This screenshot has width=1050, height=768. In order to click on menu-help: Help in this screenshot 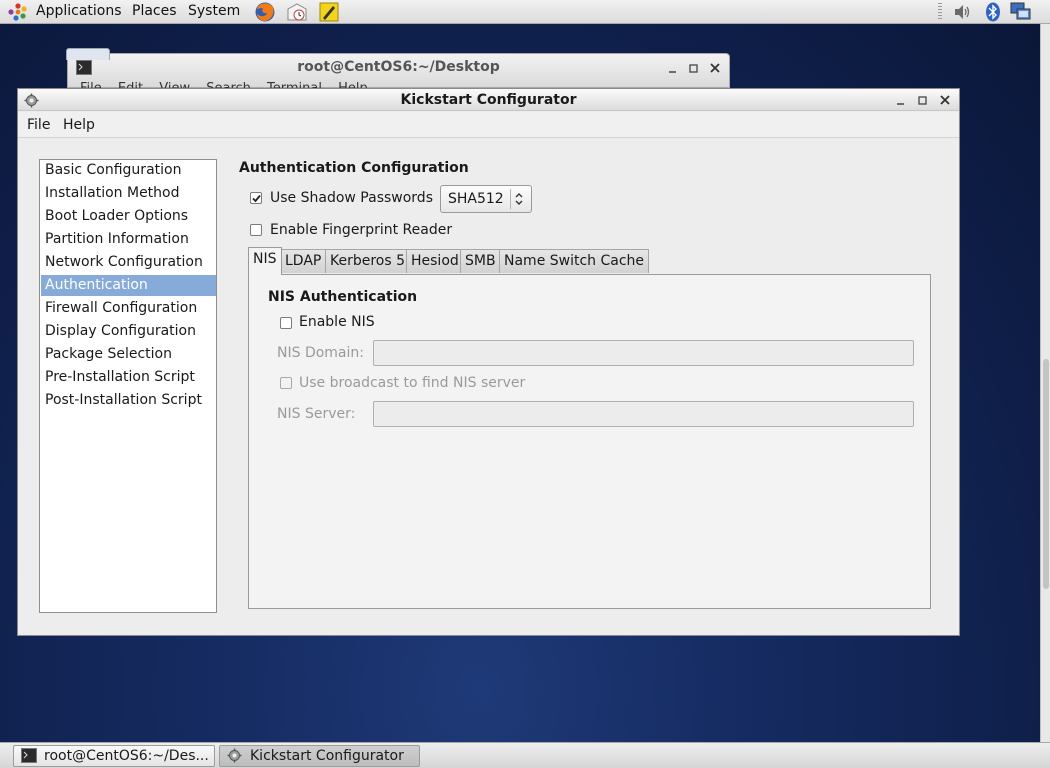, I will do `click(79, 125)`.